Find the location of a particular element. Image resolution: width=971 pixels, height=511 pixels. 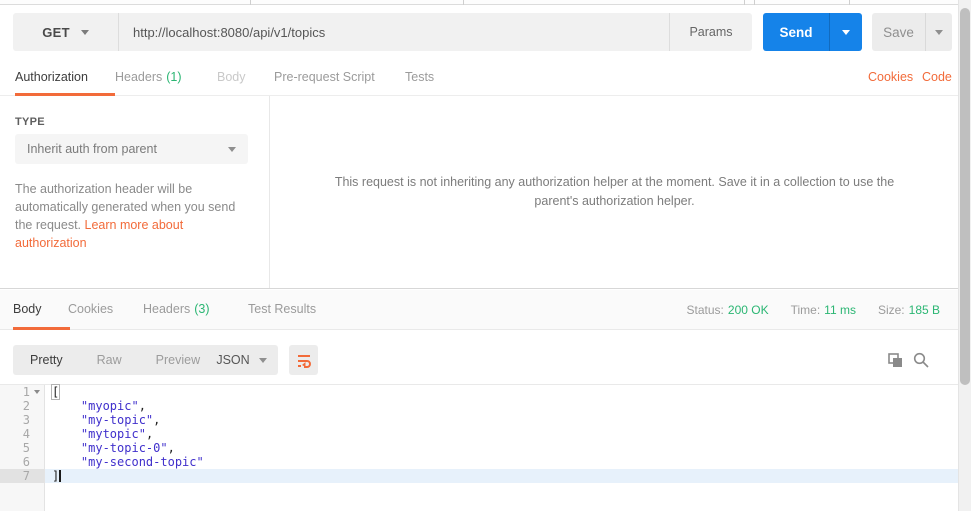

params-button: Params is located at coordinates (710, 32).